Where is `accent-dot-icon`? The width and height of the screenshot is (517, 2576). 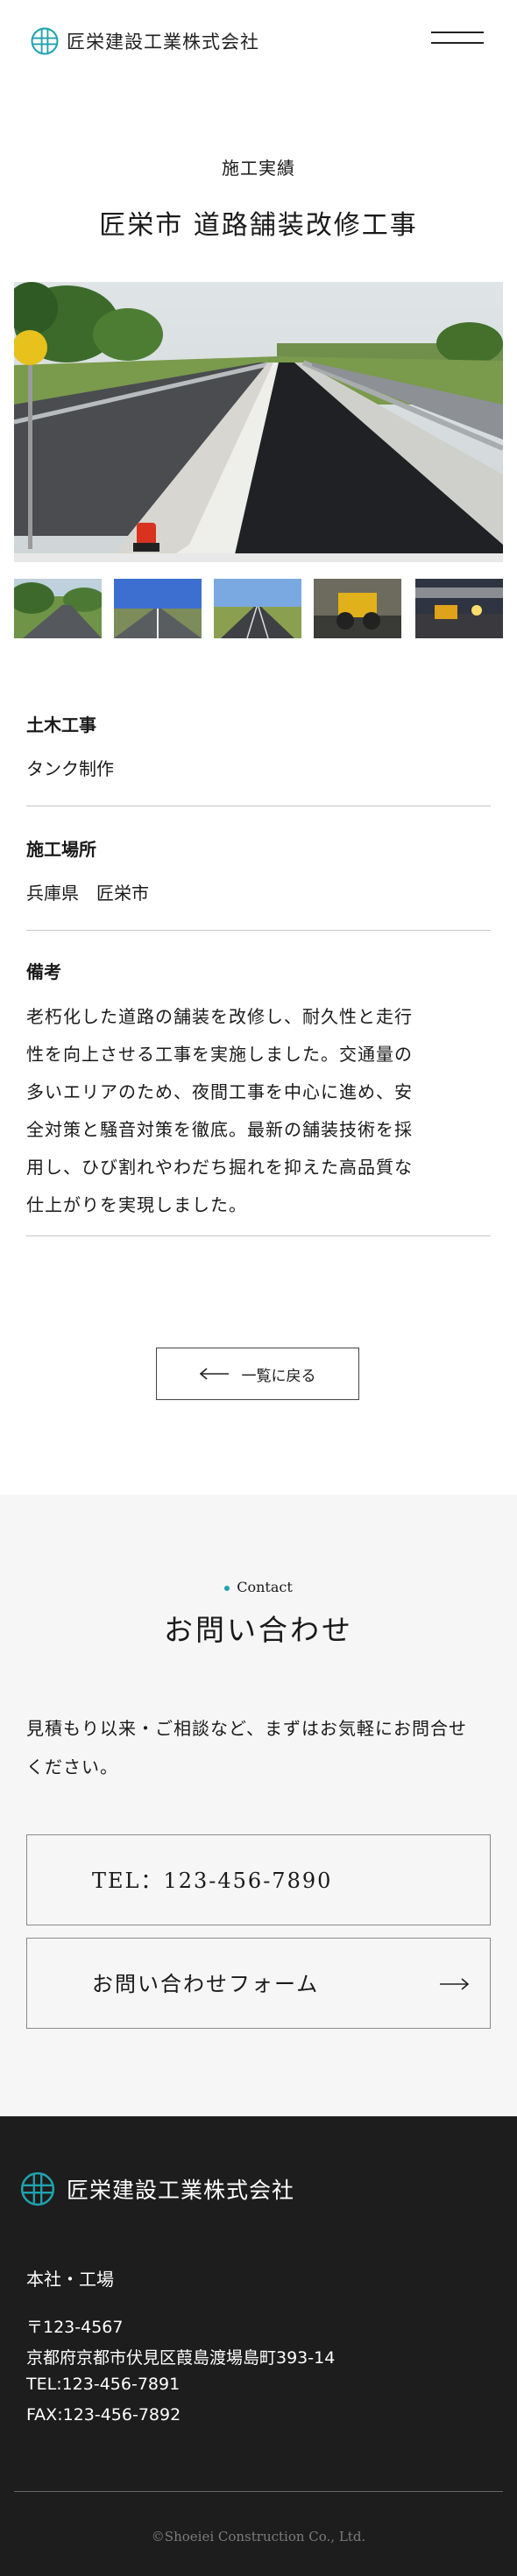 accent-dot-icon is located at coordinates (227, 1588).